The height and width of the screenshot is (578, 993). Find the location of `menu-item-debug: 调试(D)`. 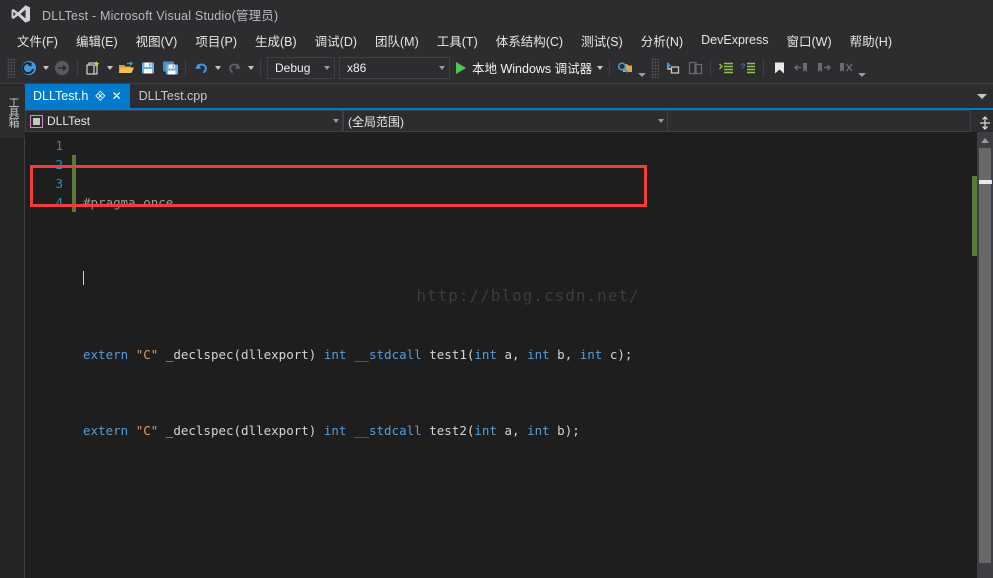

menu-item-debug: 调试(D) is located at coordinates (336, 40).